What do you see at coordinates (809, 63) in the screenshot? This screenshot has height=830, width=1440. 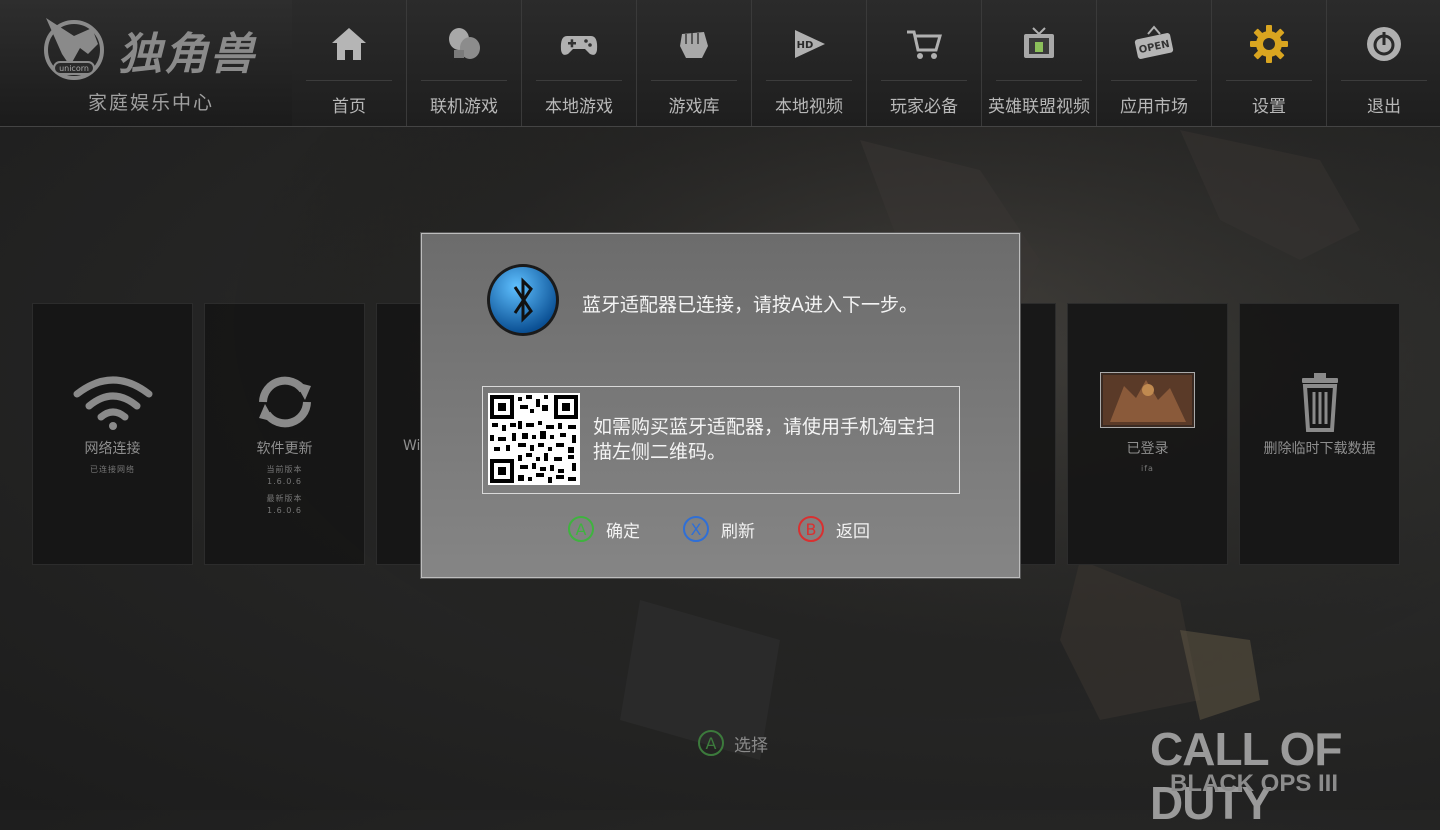 I see `nav-item-local-video: HD 本地视频` at bounding box center [809, 63].